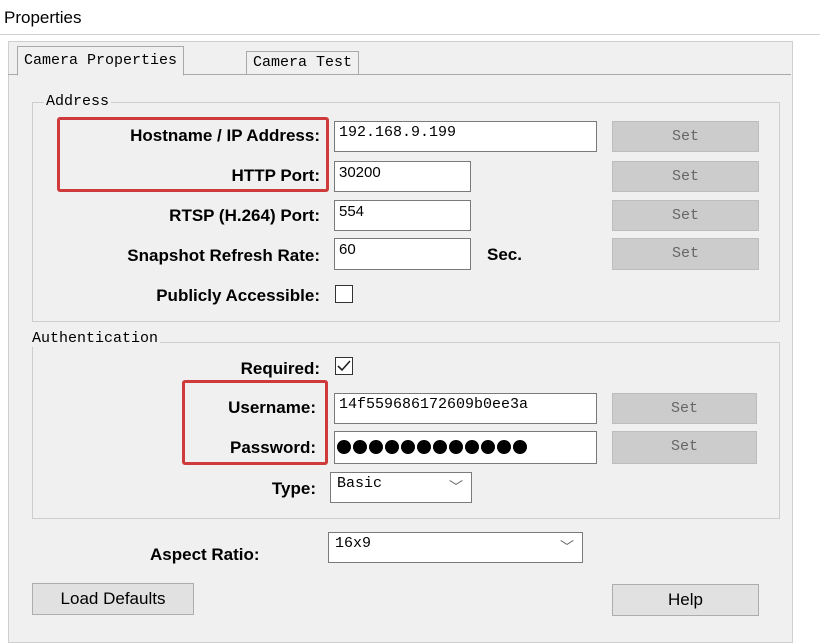 The width and height of the screenshot is (820, 643). Describe the element at coordinates (685, 176) in the screenshot. I see `http-port-set-button: Set` at that location.